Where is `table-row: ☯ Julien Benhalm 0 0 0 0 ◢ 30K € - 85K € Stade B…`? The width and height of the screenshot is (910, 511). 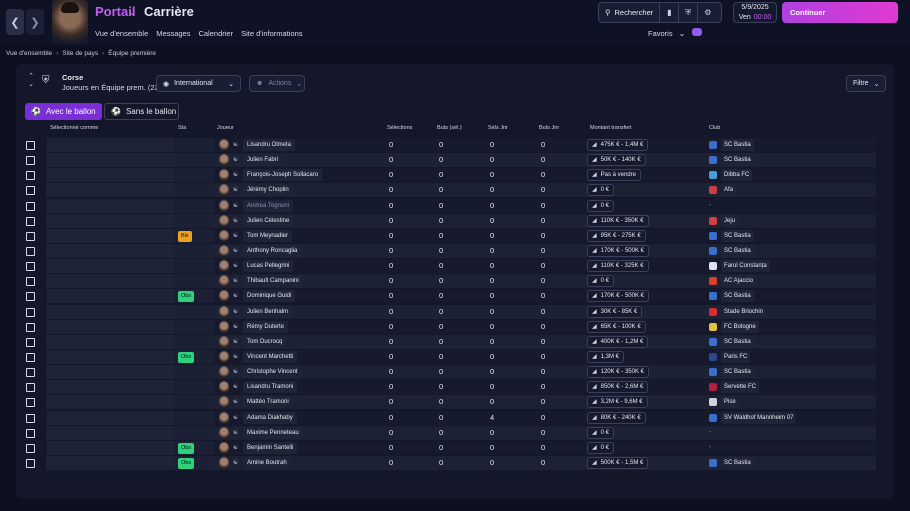
table-row: ☯ Julien Benhalm 0 0 0 0 ◢ 30K € - 85K € Stade B… is located at coordinates (455, 312).